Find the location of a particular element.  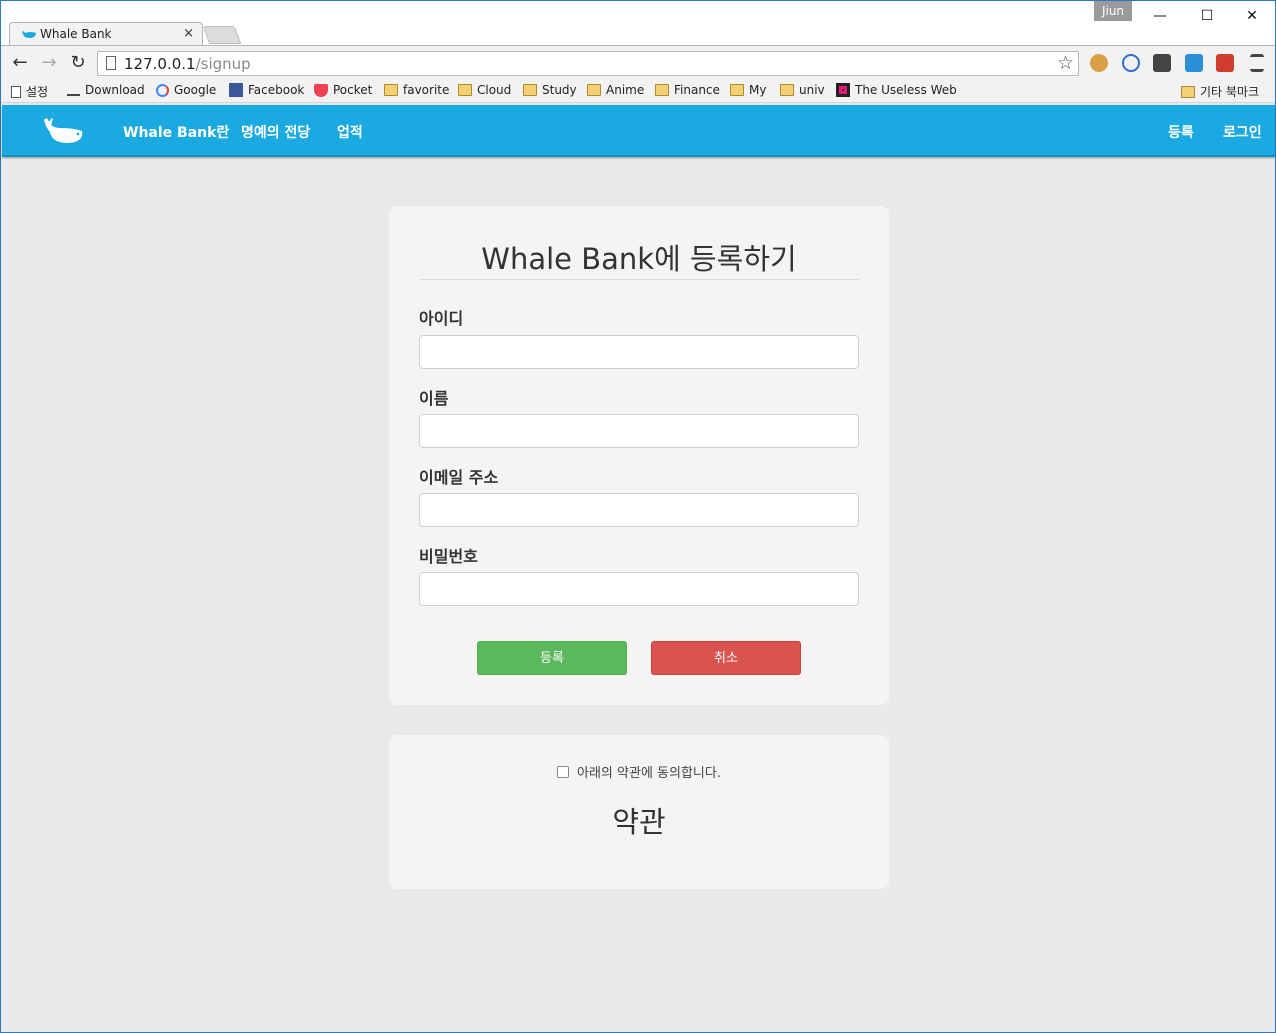

browser-tab: Whale Bank × is located at coordinates (106, 34).